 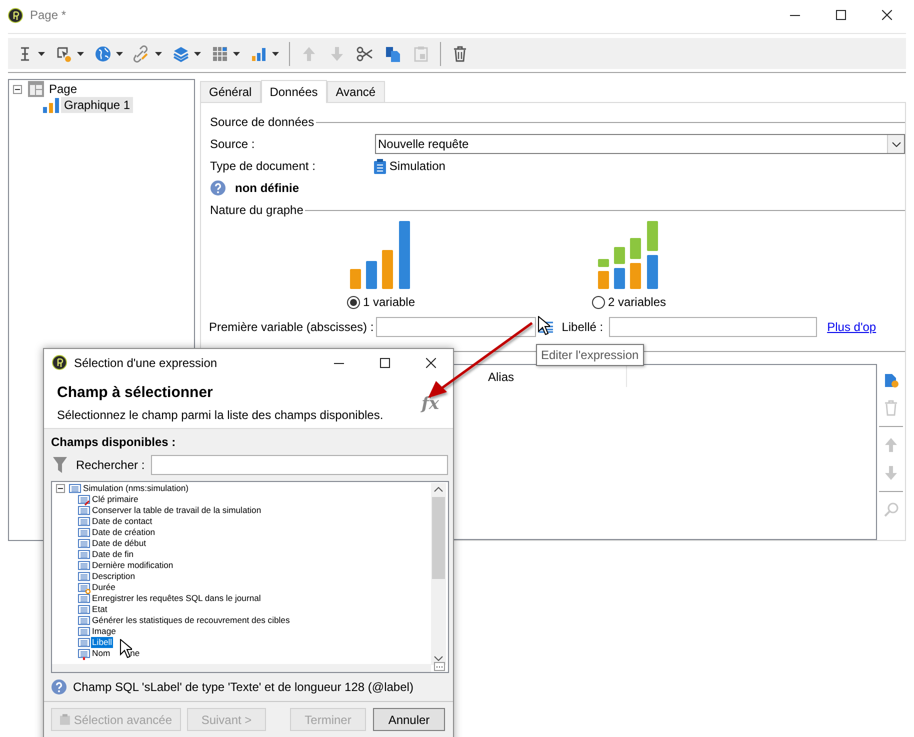 I want to click on copy-icon, so click(x=393, y=53).